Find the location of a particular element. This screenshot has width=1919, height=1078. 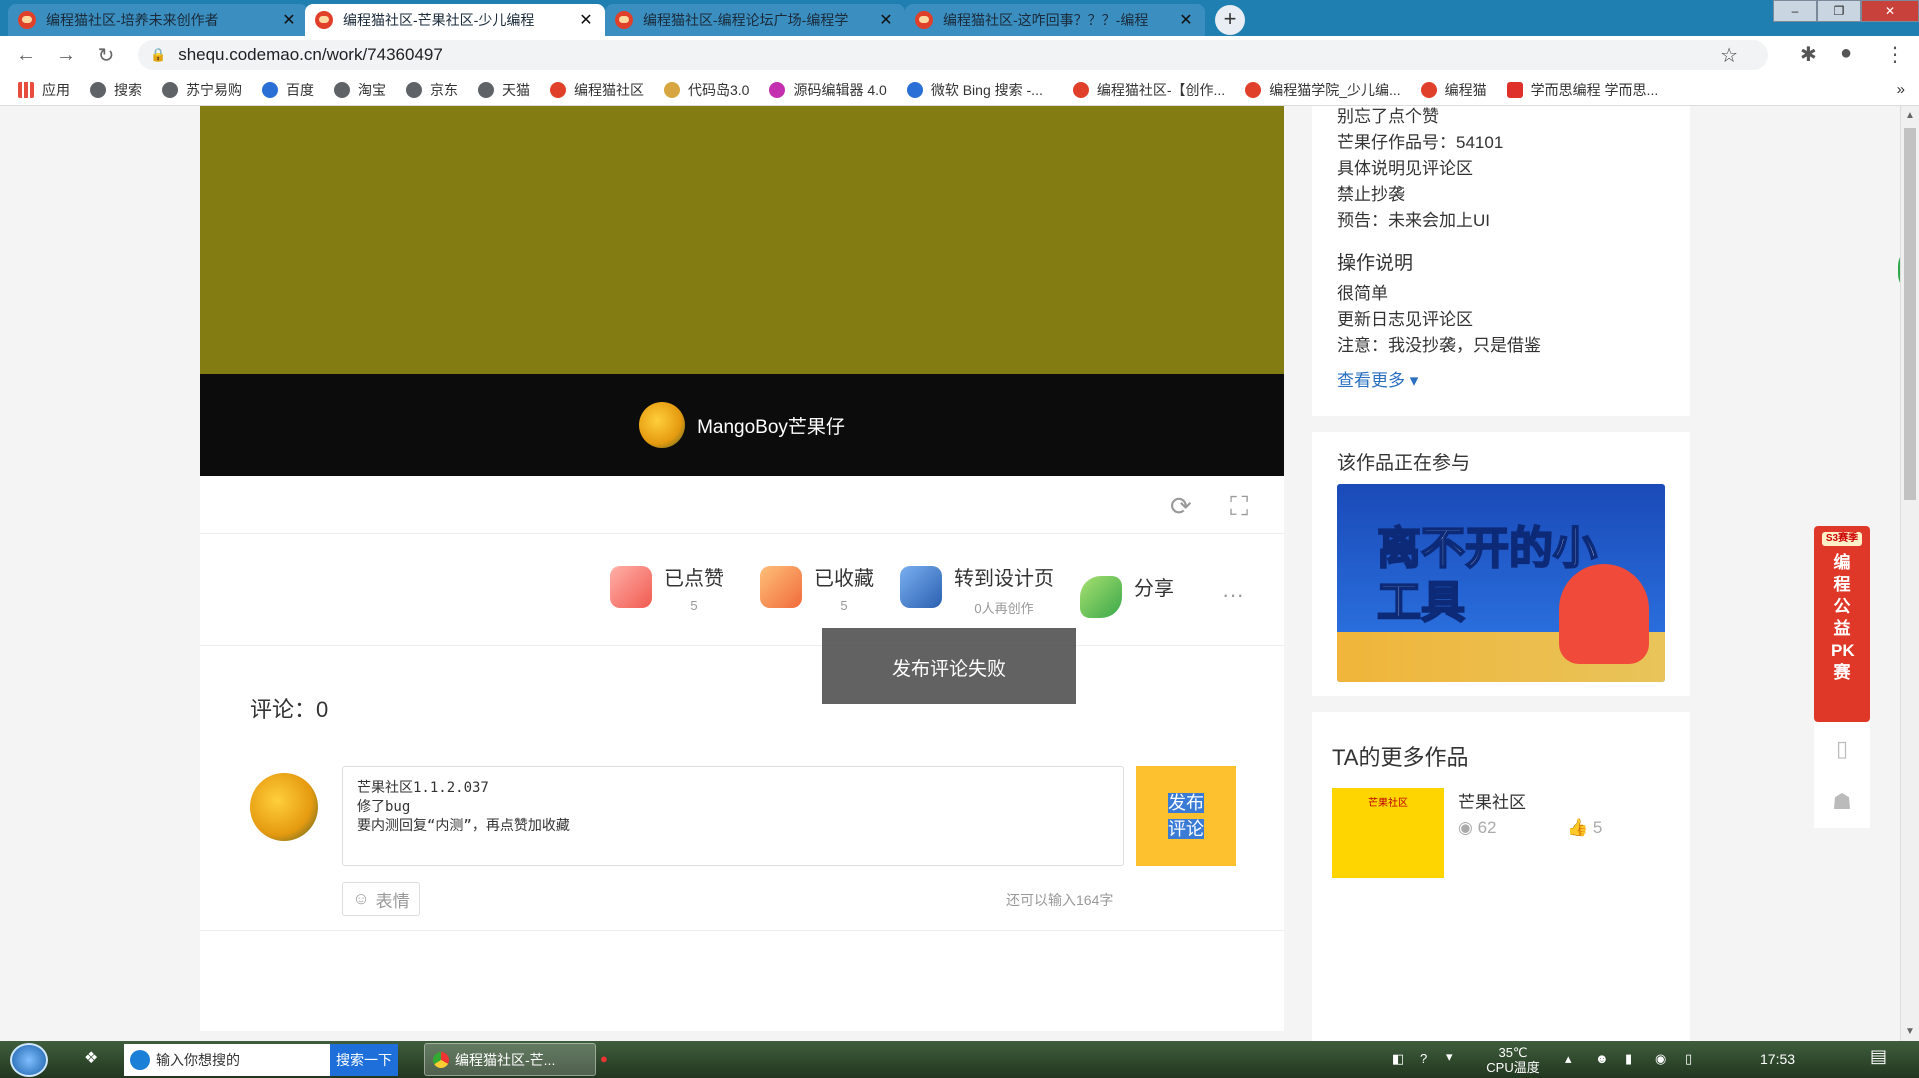

mobile-icon: ▯ is located at coordinates (1842, 748).